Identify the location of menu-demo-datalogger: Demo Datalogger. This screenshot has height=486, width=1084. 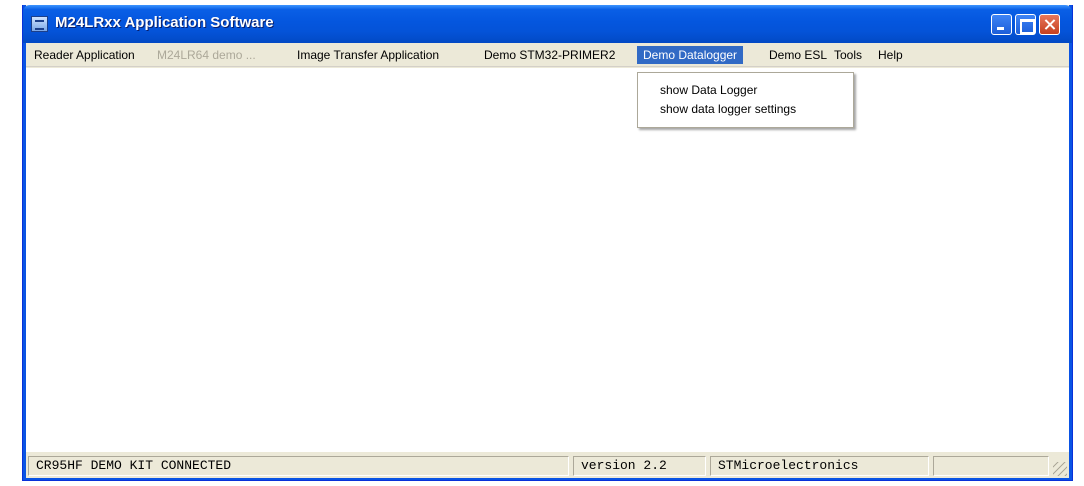
(690, 55).